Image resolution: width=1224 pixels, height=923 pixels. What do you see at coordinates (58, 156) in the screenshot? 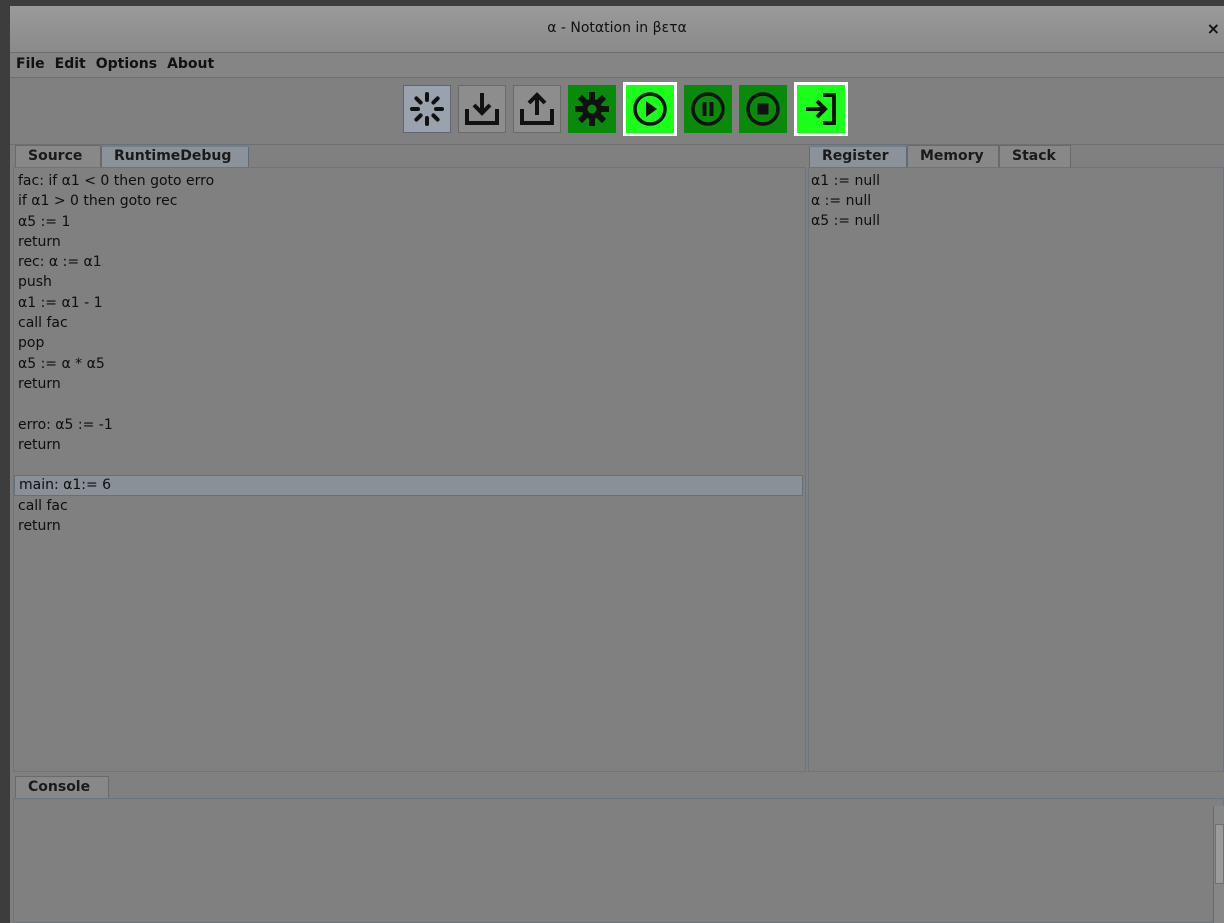
I see `tab-source: Source` at bounding box center [58, 156].